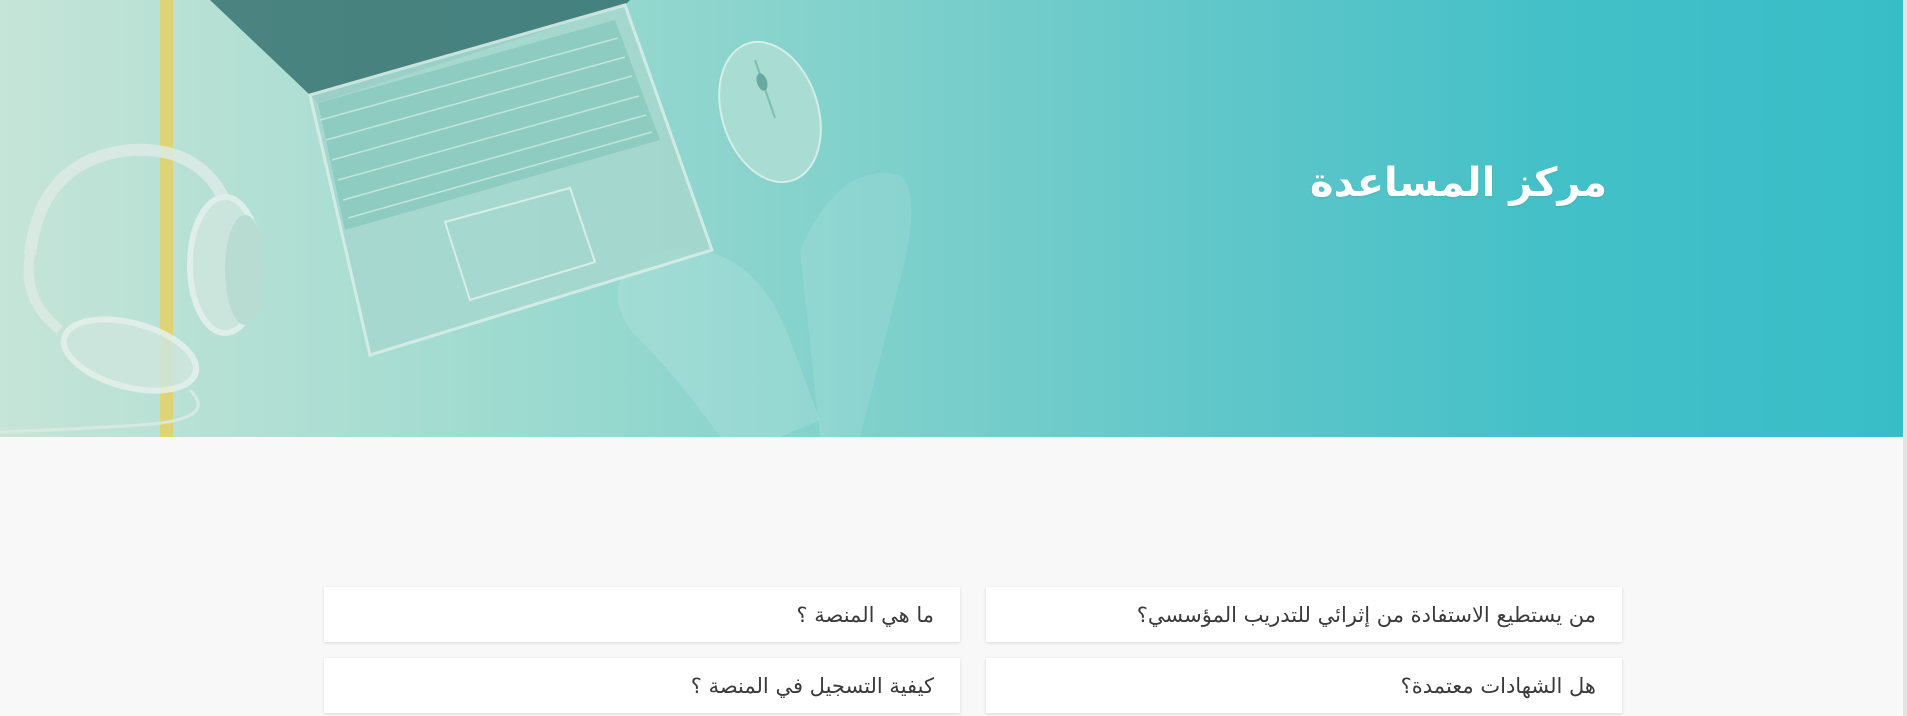 This screenshot has height=716, width=1907. Describe the element at coordinates (770, 112) in the screenshot. I see `mouse-icon` at that location.